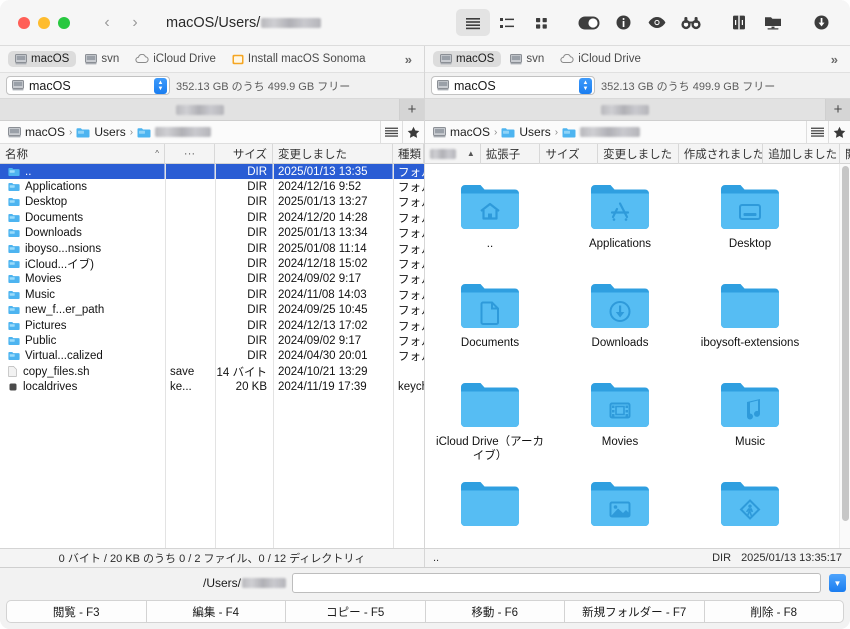 Image resolution: width=850 pixels, height=629 pixels. I want to click on right-drive-tab-macos: macOS, so click(467, 59).